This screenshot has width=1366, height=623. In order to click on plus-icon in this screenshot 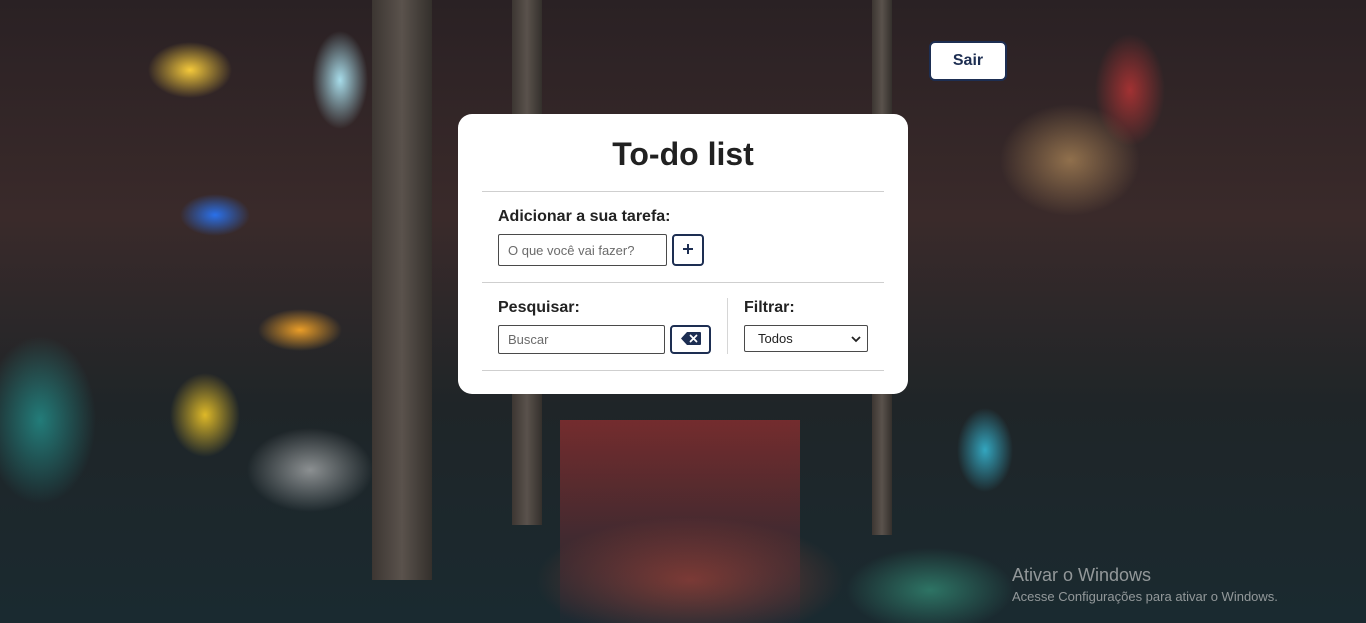, I will do `click(688, 250)`.